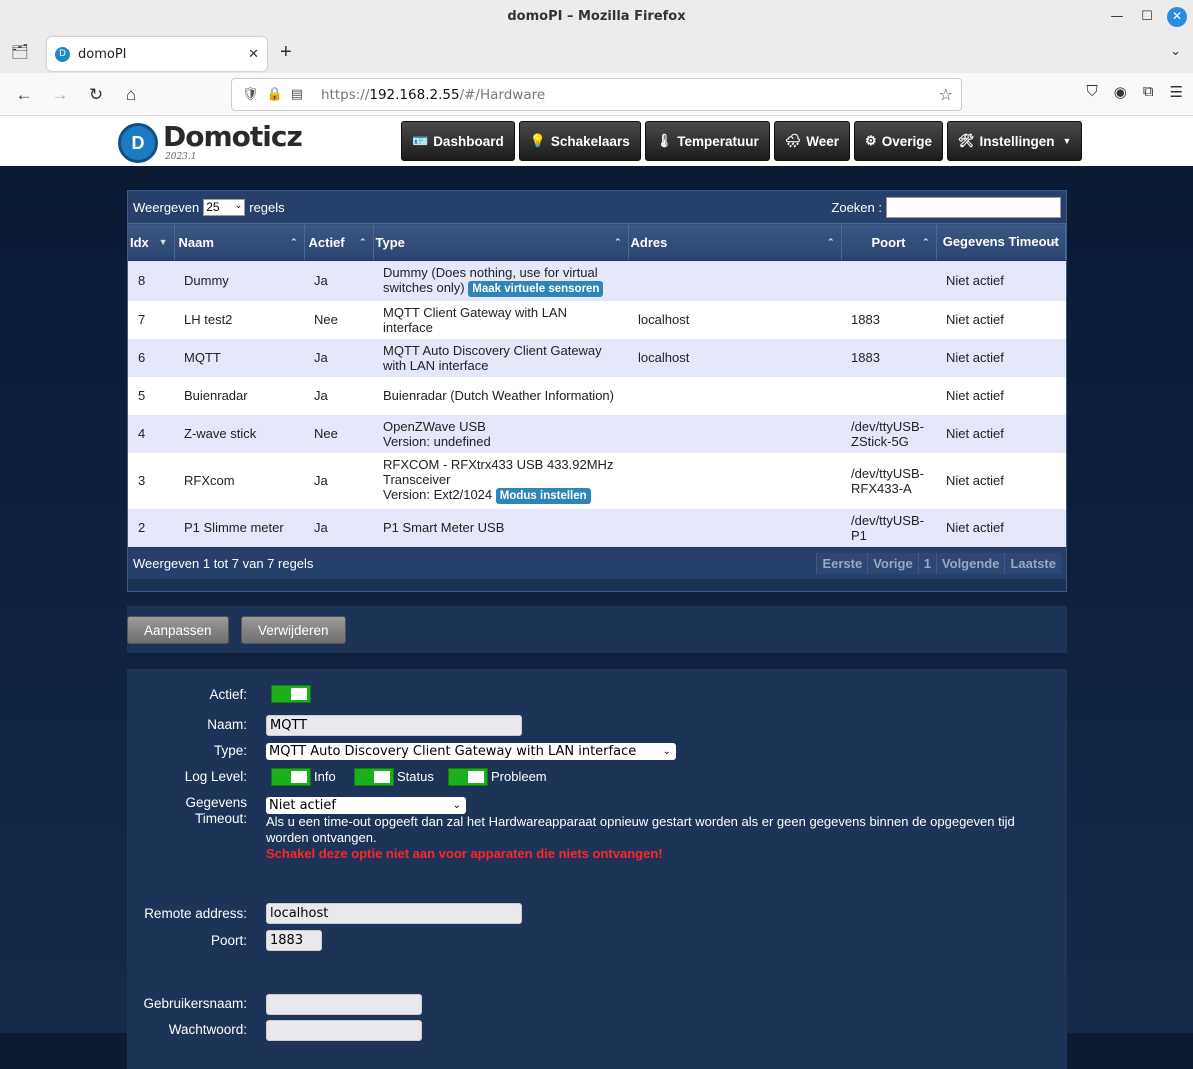 This screenshot has height=1069, width=1193. I want to click on cell-type: P1 Smart Meter USB, so click(500, 527).